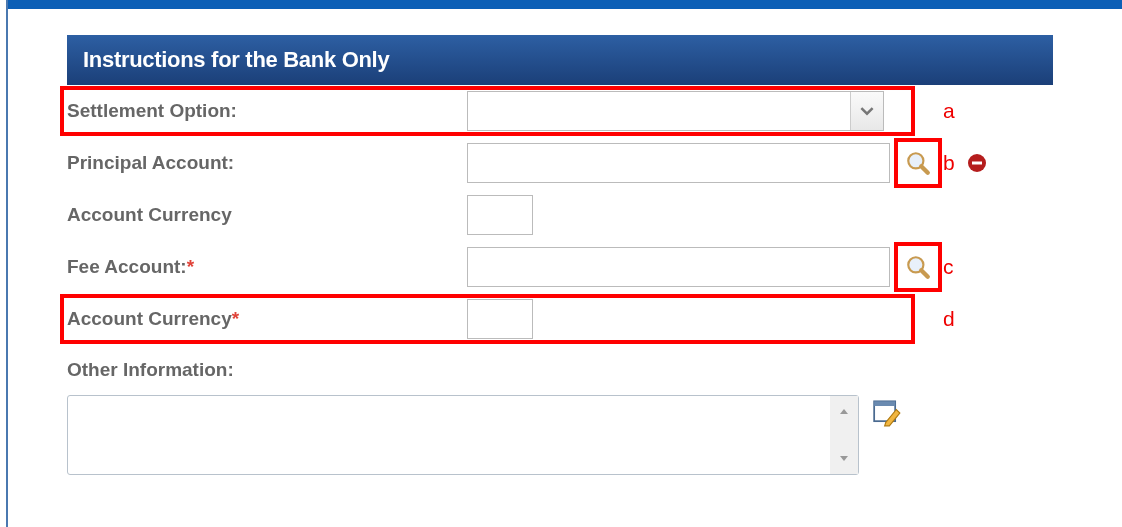 The image size is (1122, 527). I want to click on field-label: Principal Account:, so click(151, 163).